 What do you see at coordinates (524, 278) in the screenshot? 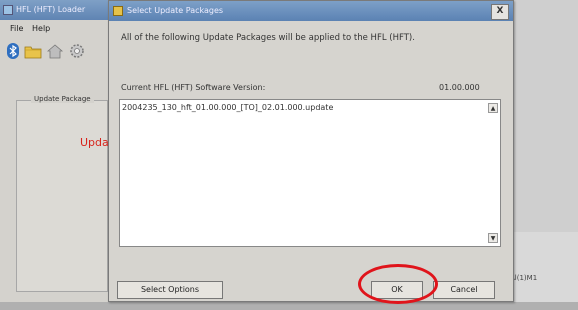
I see `secondary-window-text: Al(1)M1` at bounding box center [524, 278].